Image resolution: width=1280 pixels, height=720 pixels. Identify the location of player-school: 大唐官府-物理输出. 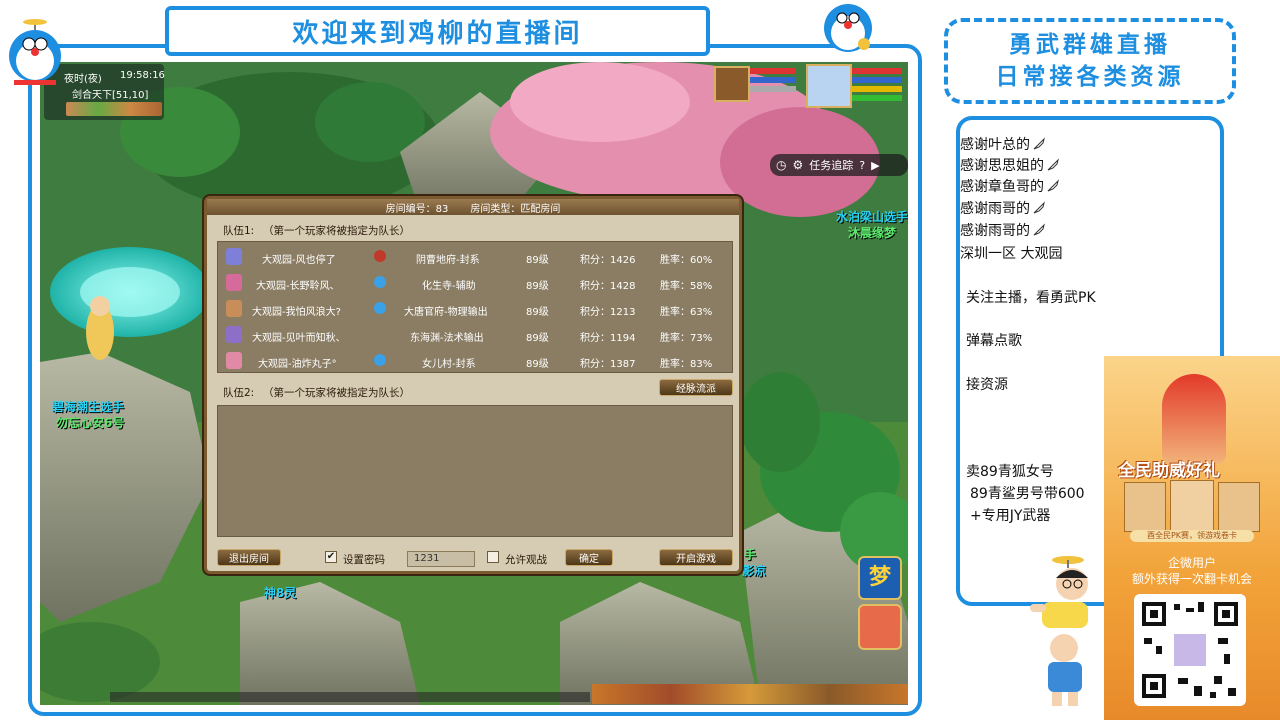
(446, 312).